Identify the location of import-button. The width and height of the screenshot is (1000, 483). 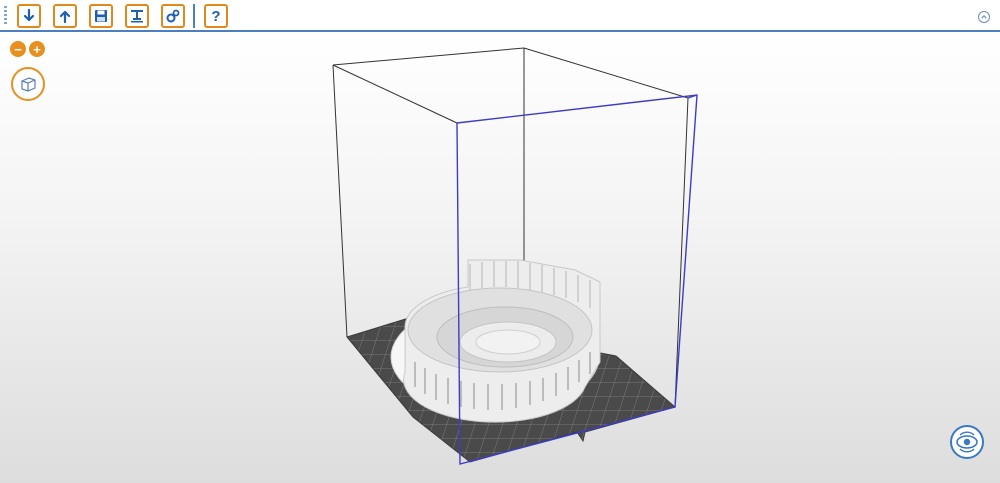
(29, 16).